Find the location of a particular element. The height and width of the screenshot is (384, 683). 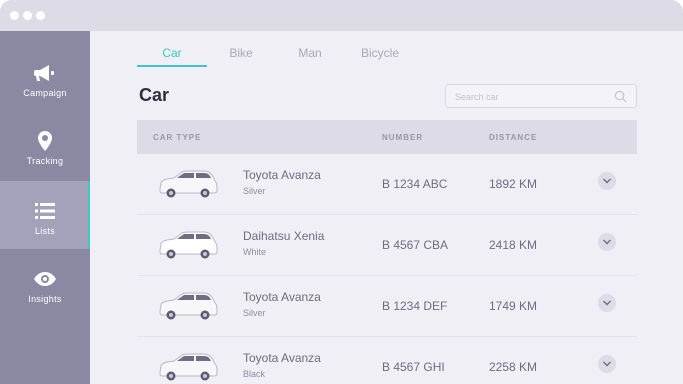

car-number: B 1234 ABC is located at coordinates (415, 184).